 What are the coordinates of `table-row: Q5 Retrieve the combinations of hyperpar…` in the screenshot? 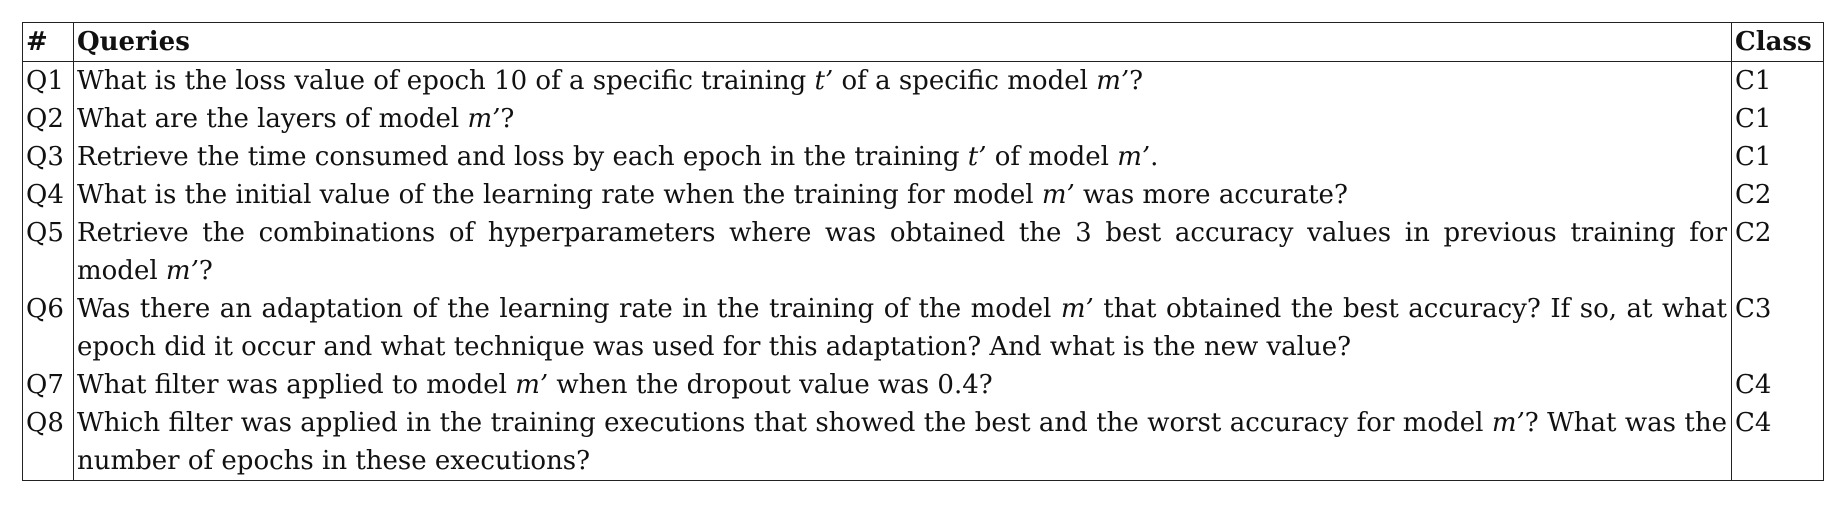 It's located at (923, 252).